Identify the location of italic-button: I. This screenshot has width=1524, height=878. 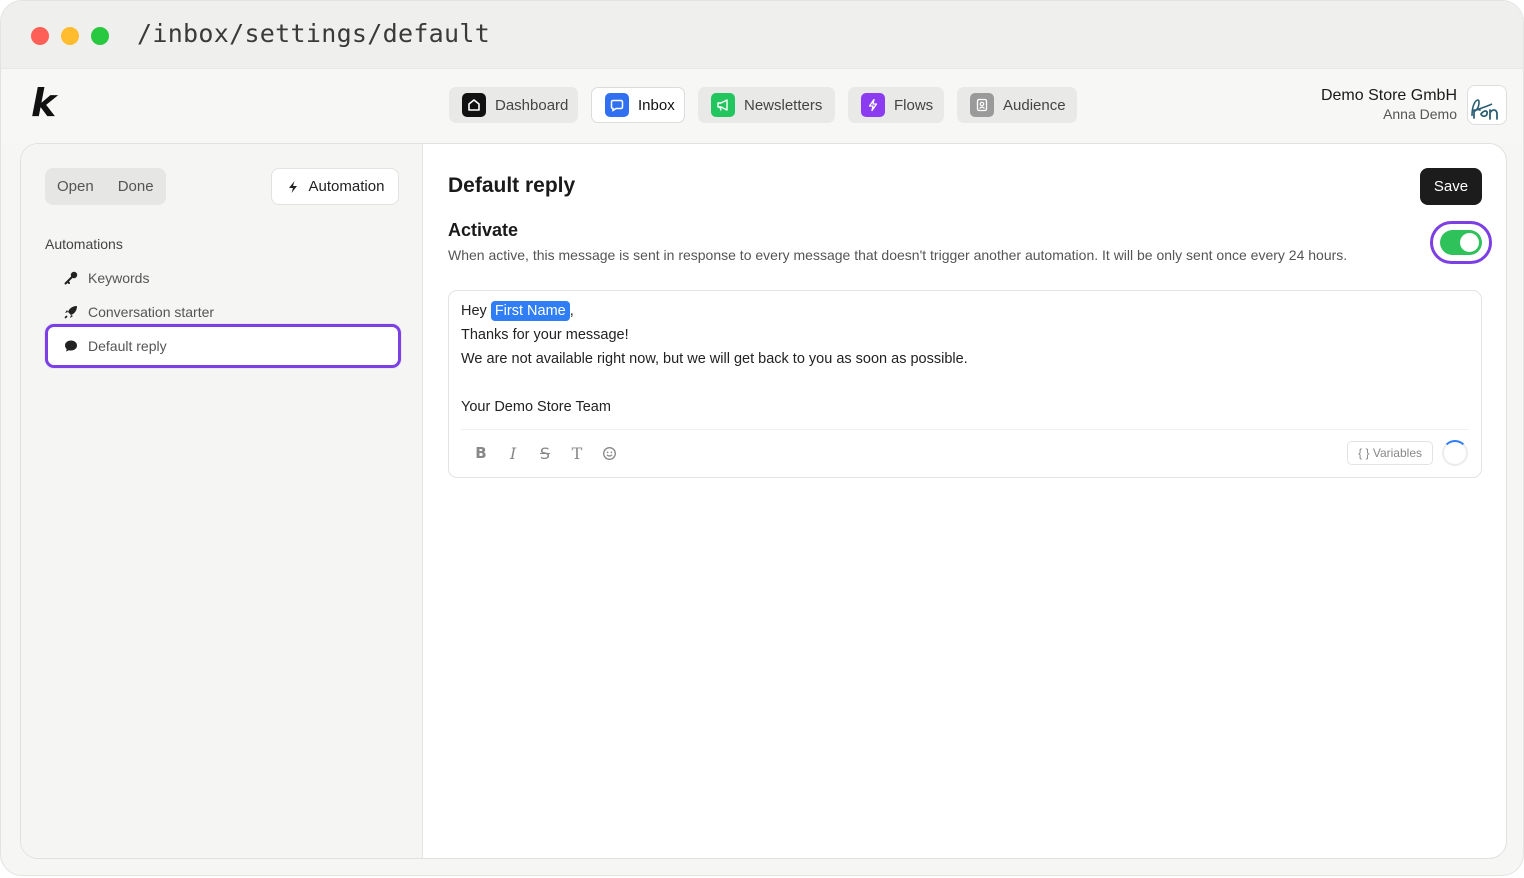
(513, 453).